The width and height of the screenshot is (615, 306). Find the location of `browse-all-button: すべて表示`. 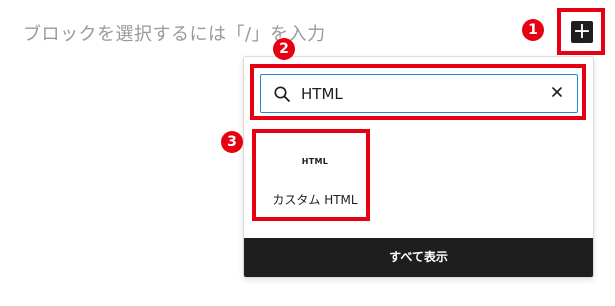

browse-all-button: すべて表示 is located at coordinates (418, 257).